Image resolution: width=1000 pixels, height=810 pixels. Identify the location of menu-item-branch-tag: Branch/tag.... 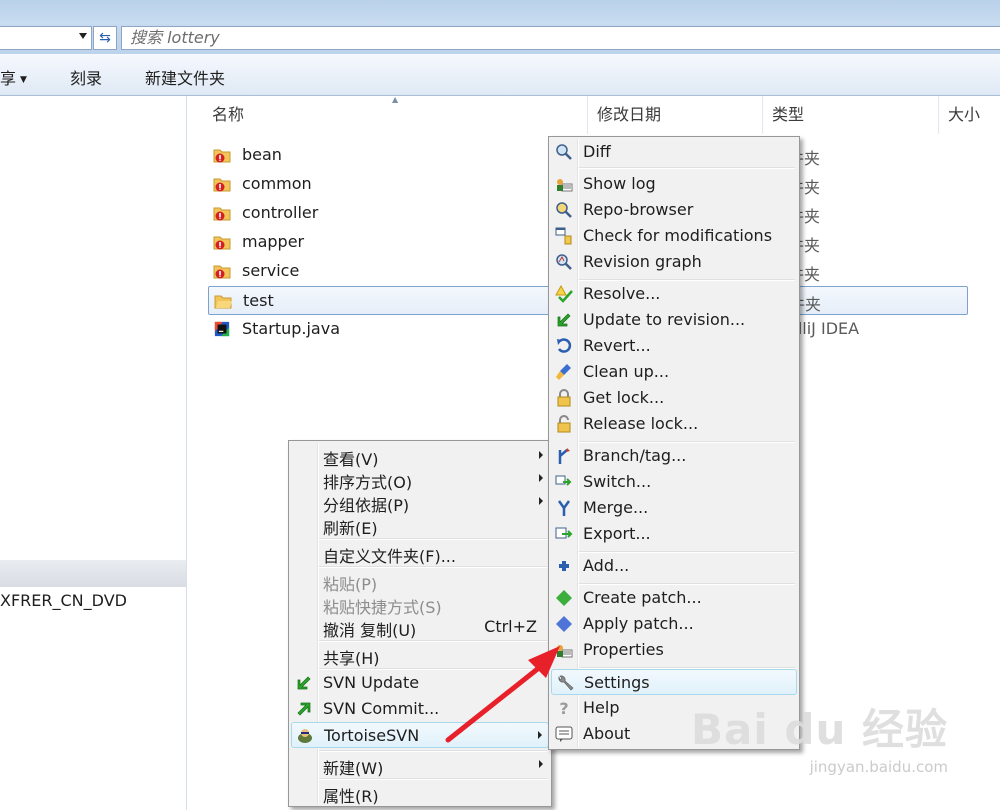
(674, 456).